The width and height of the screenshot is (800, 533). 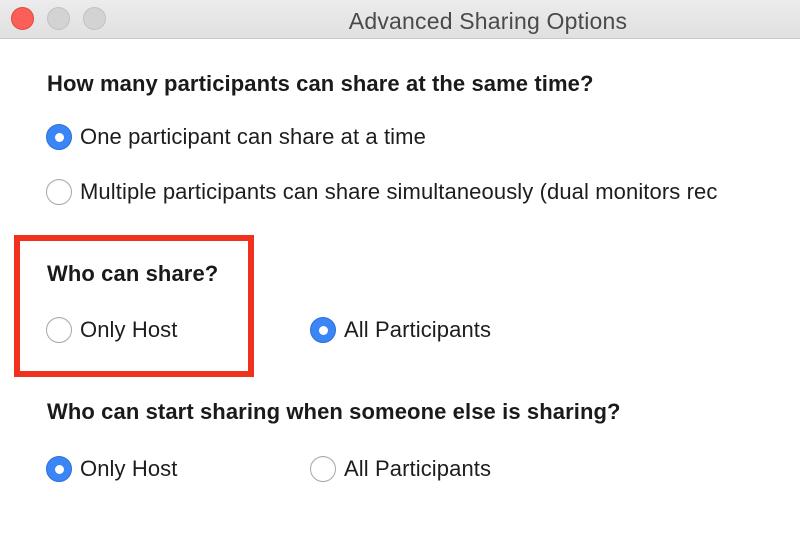 What do you see at coordinates (488, 21) in the screenshot?
I see `window-title: Advanced Sharing Options` at bounding box center [488, 21].